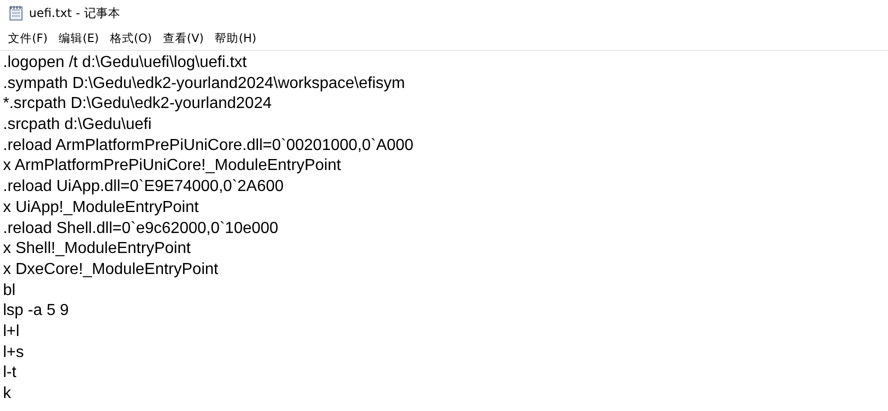 The height and width of the screenshot is (411, 888). Describe the element at coordinates (144, 187) in the screenshot. I see `text-line: .reload UiApp.dll=0`E9E74000,0`2A600` at that location.